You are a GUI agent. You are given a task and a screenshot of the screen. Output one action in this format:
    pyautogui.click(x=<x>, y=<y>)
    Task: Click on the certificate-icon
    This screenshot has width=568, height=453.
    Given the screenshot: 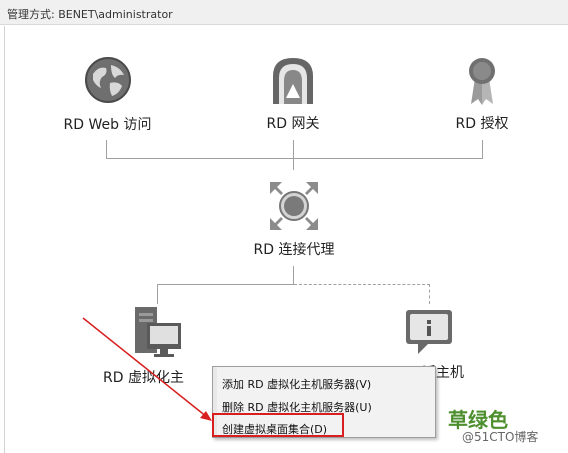 What is the action you would take?
    pyautogui.click(x=482, y=81)
    